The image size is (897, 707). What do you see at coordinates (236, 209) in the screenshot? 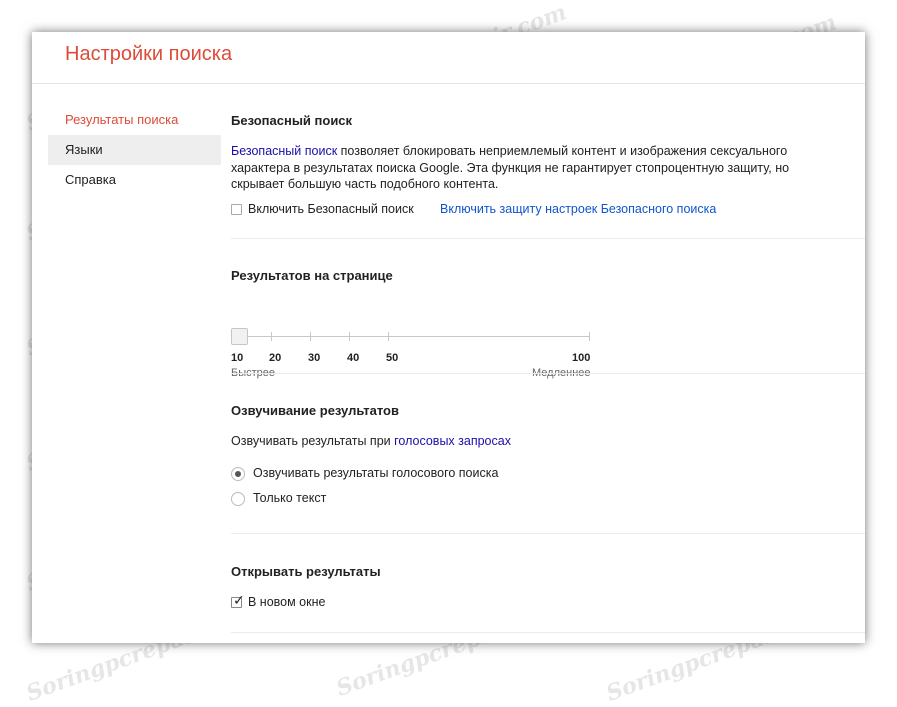
I see `safe-search-checkbox` at bounding box center [236, 209].